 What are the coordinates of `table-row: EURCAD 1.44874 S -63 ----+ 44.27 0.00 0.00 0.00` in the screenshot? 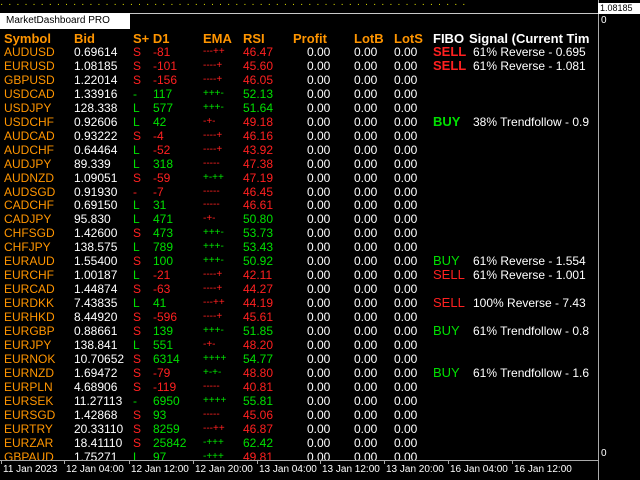 It's located at (299, 289).